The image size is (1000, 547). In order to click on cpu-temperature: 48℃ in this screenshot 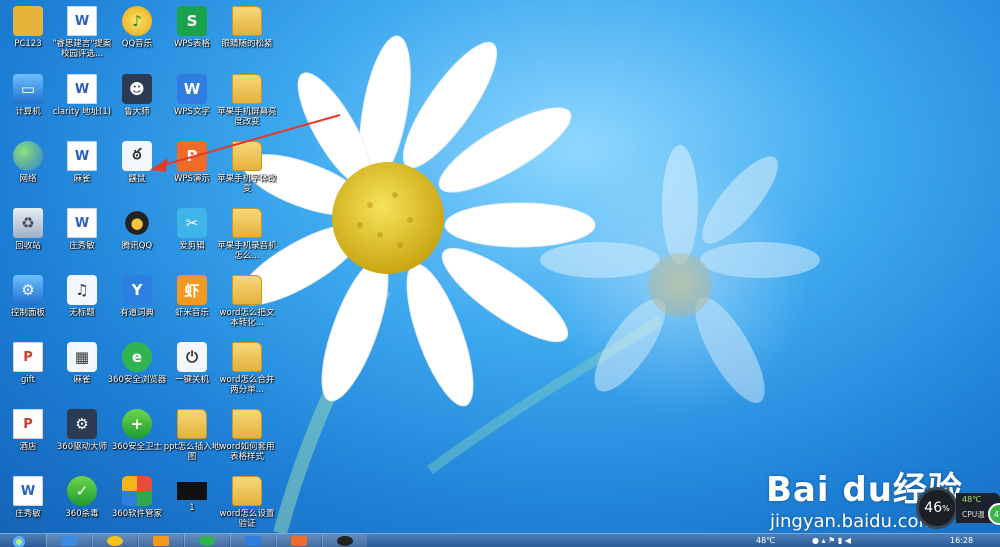, I will do `click(972, 499)`.